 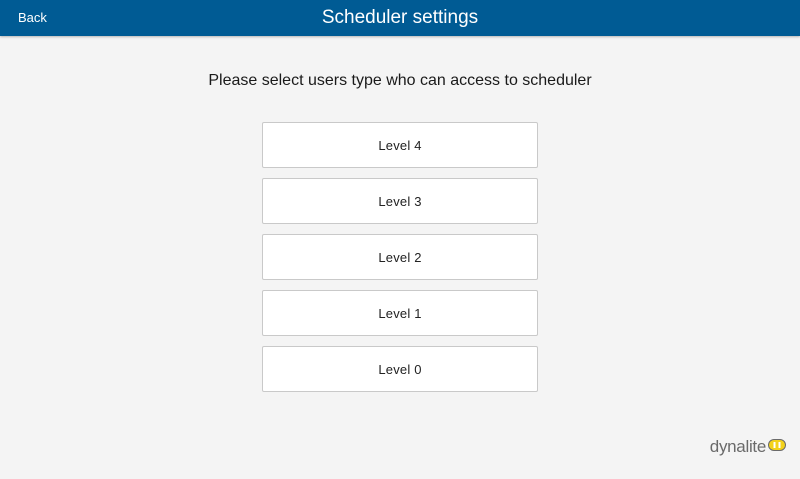 I want to click on title-bar: Back Scheduler settings, so click(x=400, y=18).